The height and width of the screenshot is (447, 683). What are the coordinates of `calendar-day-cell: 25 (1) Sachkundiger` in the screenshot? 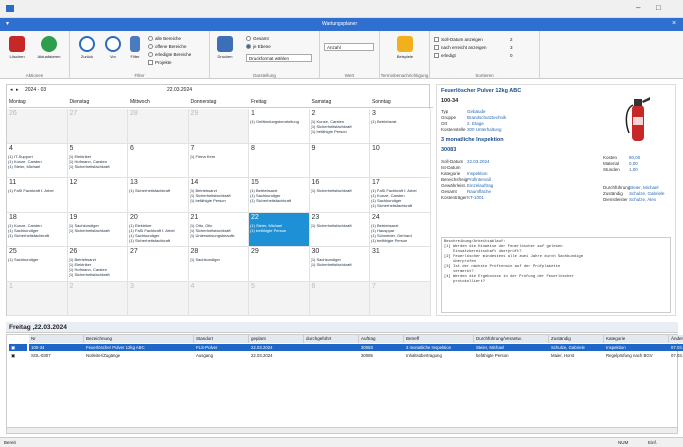 It's located at (37, 264).